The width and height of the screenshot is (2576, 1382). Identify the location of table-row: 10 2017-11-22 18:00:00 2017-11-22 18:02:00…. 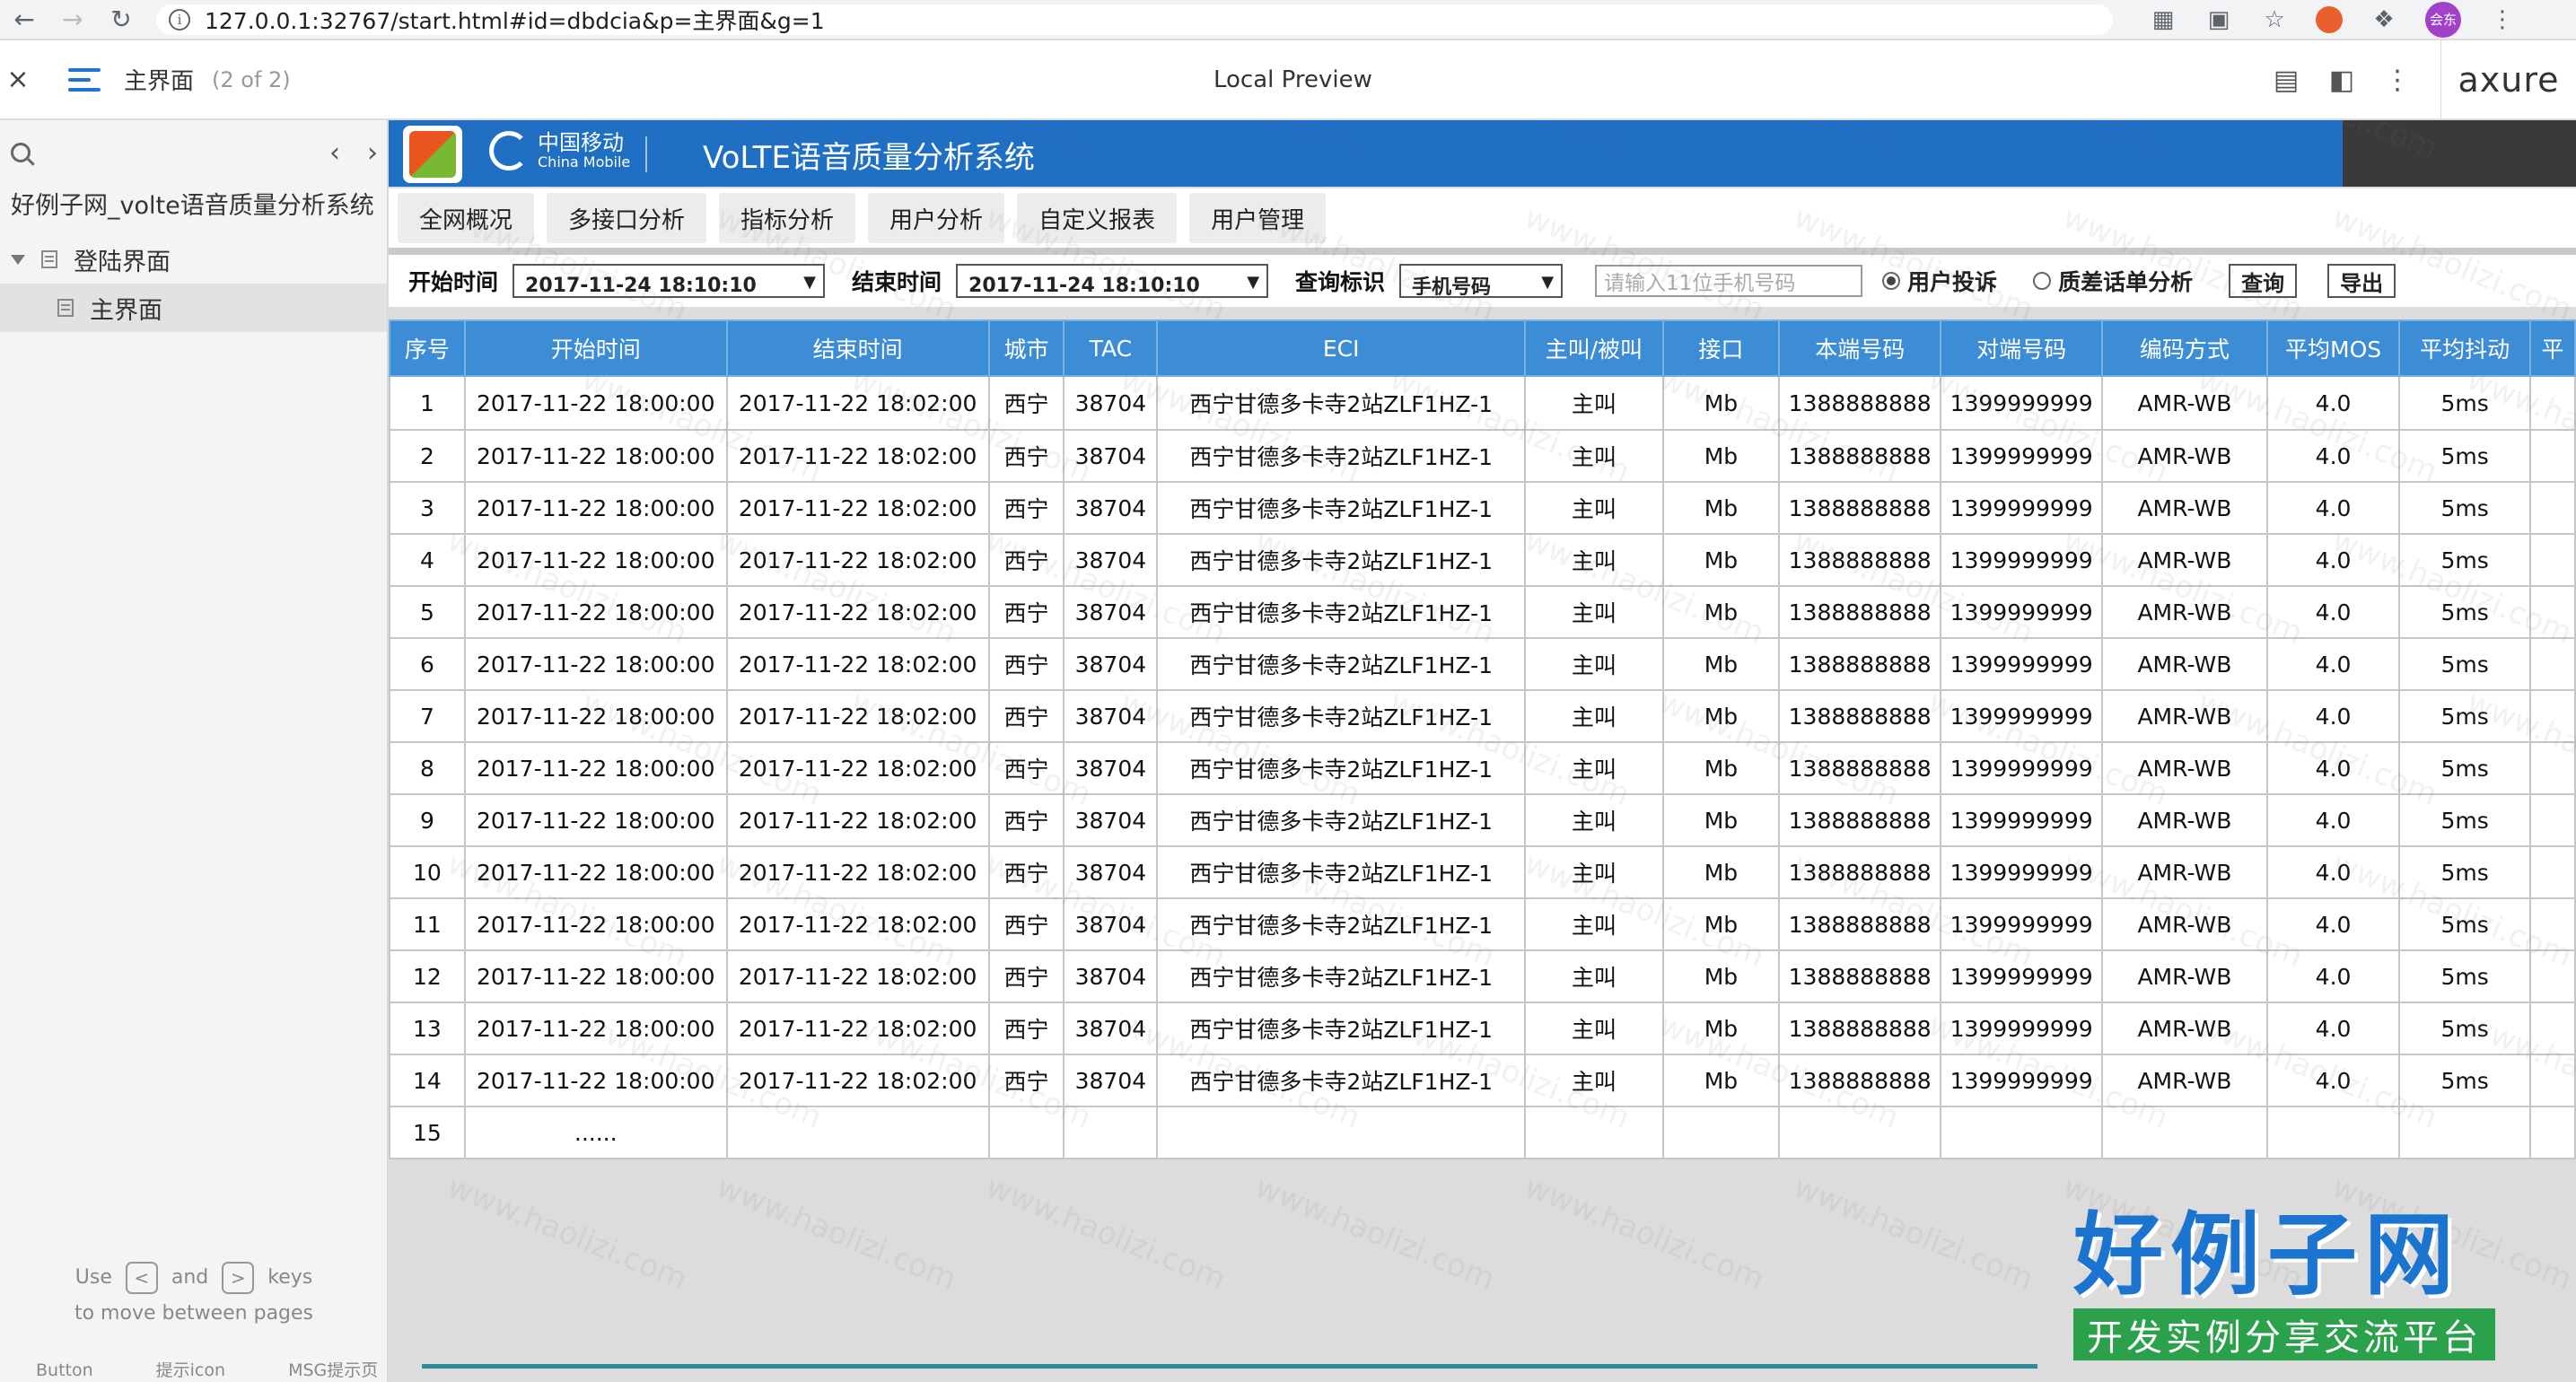
(1482, 872).